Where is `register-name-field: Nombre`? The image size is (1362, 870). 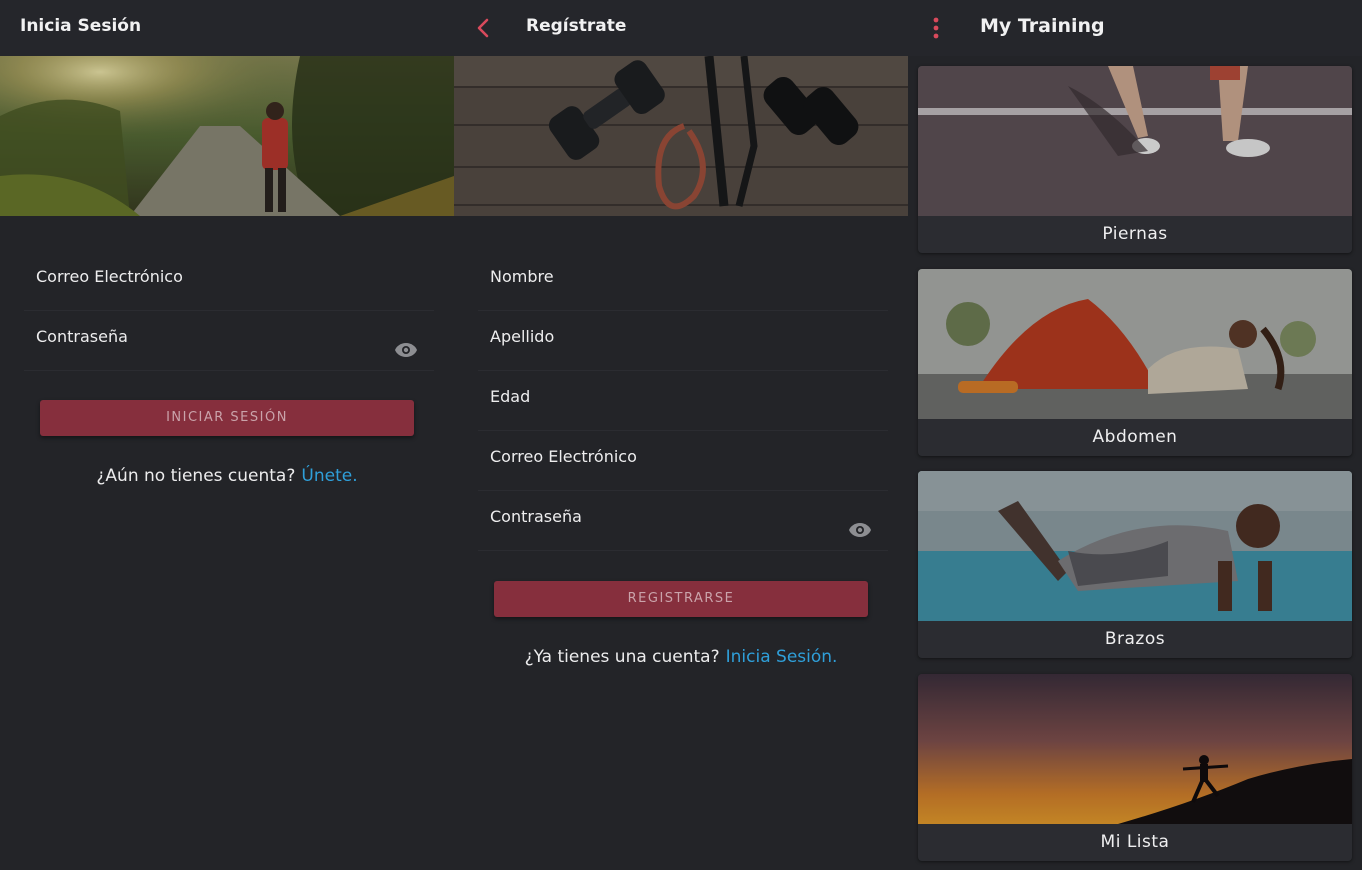 register-name-field: Nombre is located at coordinates (683, 281).